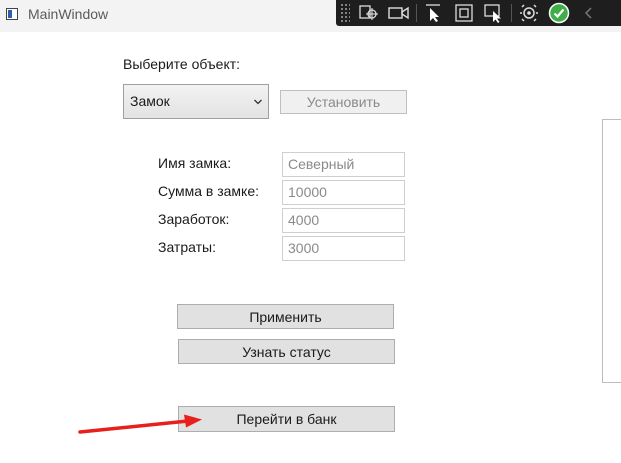 The image size is (621, 463). Describe the element at coordinates (140, 424) in the screenshot. I see `annotation-arrow` at that location.